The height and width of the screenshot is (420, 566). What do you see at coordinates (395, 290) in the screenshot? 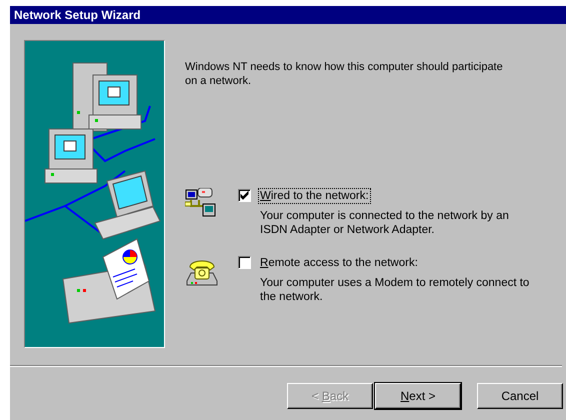
I see `option-description: Your computer uses a Modem to remotely connect to the network.` at bounding box center [395, 290].